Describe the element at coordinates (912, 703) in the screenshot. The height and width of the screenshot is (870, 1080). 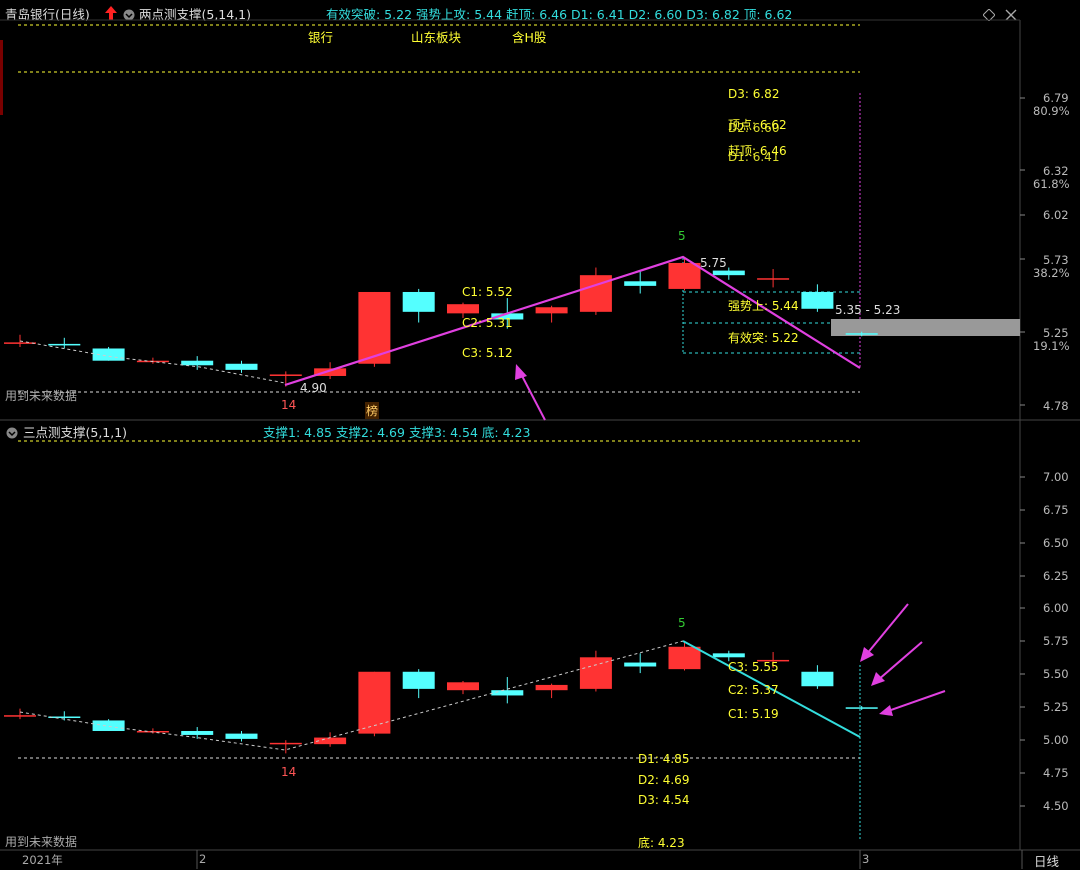
I see `arrow-bottom-3-icon` at that location.